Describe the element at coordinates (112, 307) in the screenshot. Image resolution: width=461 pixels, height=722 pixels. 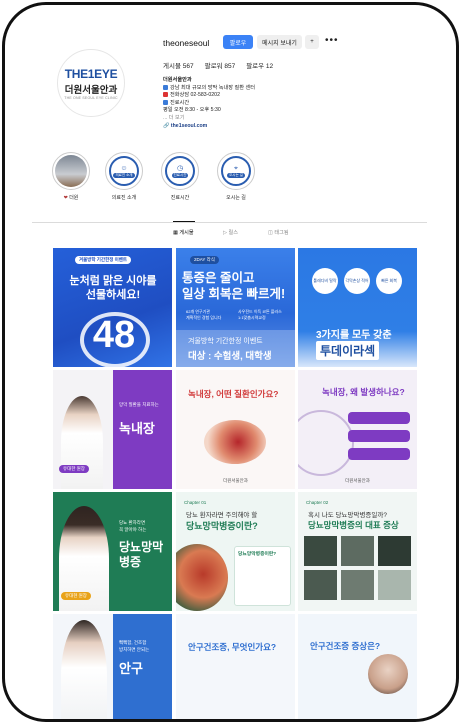
I see `post-tile-1: 겨울방학 기간한정 이벤트 눈처럼 맑은 시야를 선물하세요! 48` at that location.